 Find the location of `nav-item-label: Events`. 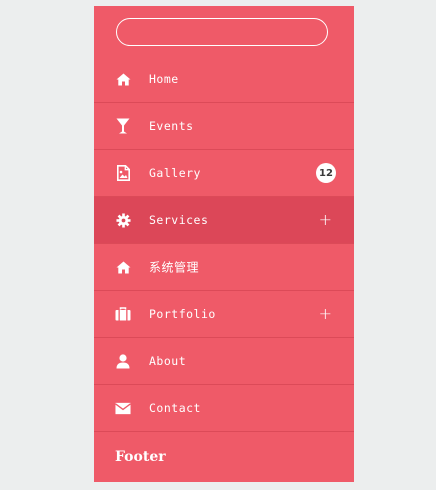

nav-item-label: Events is located at coordinates (171, 126).